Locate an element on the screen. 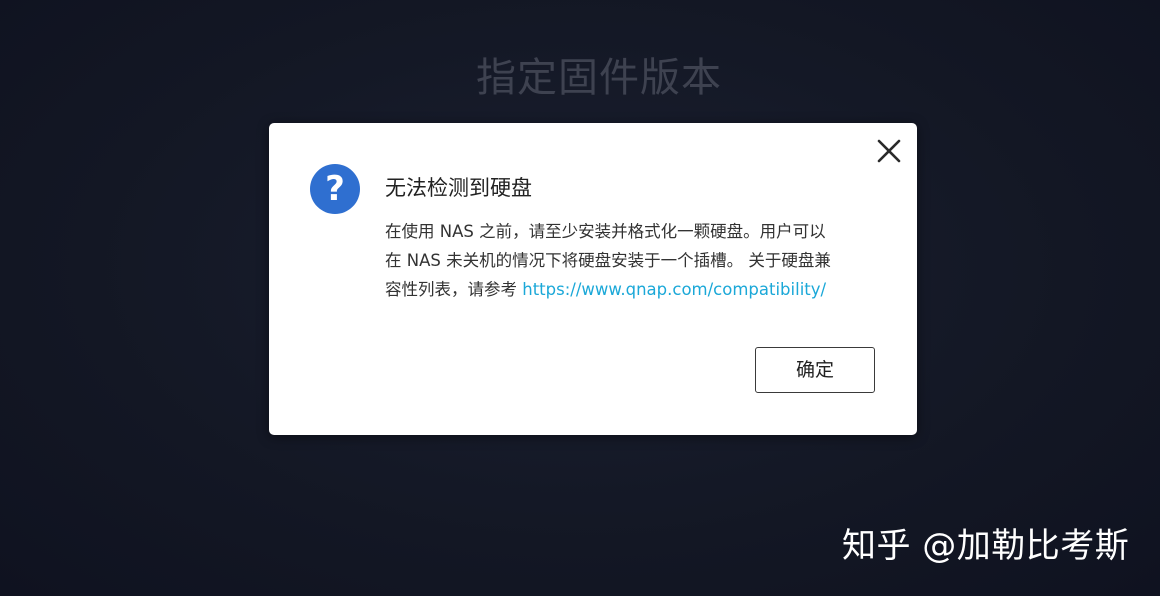  close-button is located at coordinates (889, 151).